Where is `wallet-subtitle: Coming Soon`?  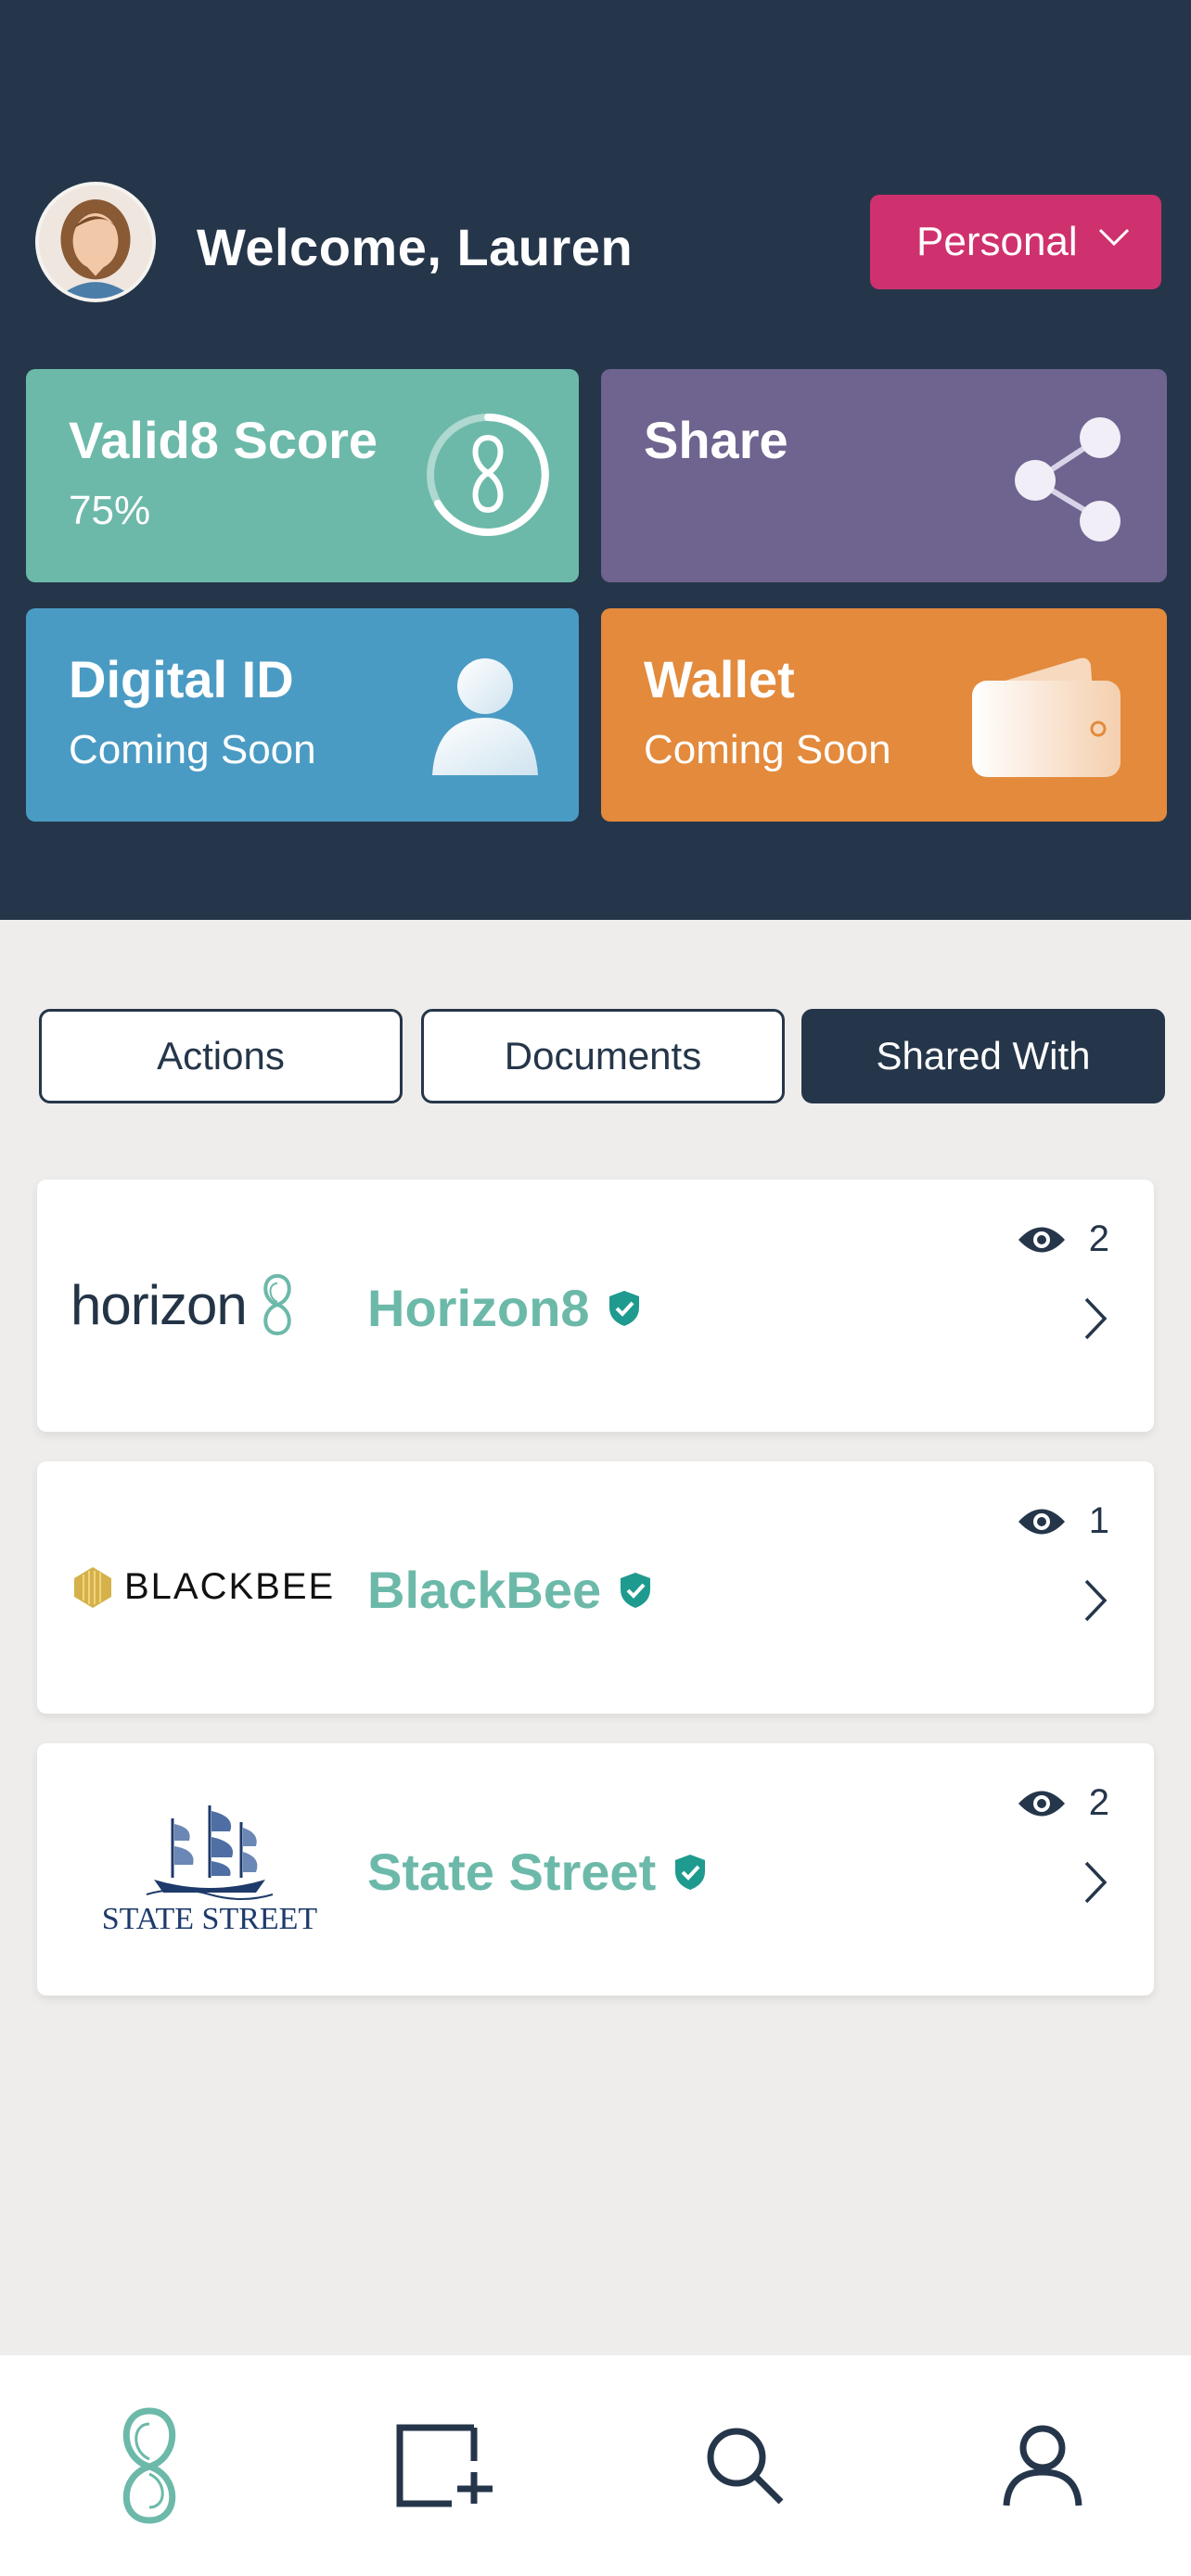
wallet-subtitle: Coming Soon is located at coordinates (767, 749).